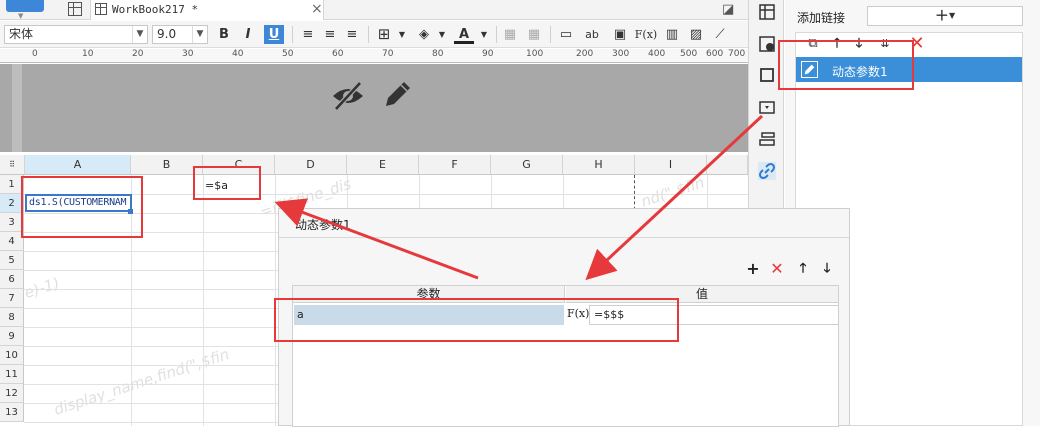  I want to click on arrow-to-param-row, so click(674, 197).